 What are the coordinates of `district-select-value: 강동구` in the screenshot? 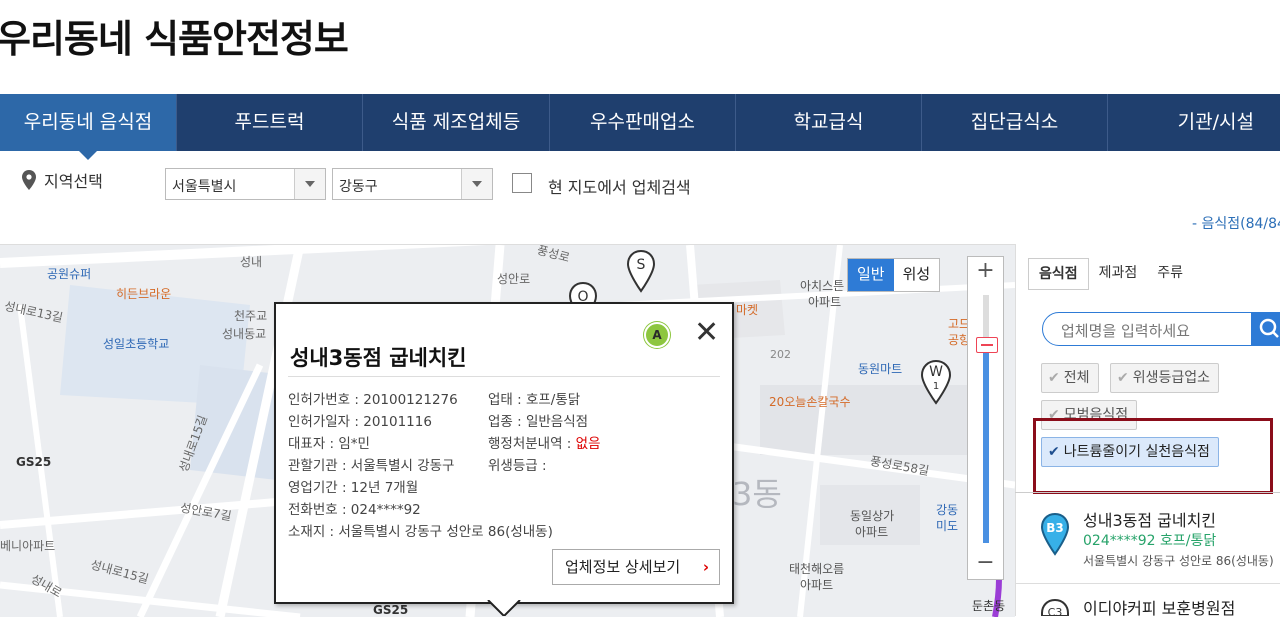 It's located at (358, 187).